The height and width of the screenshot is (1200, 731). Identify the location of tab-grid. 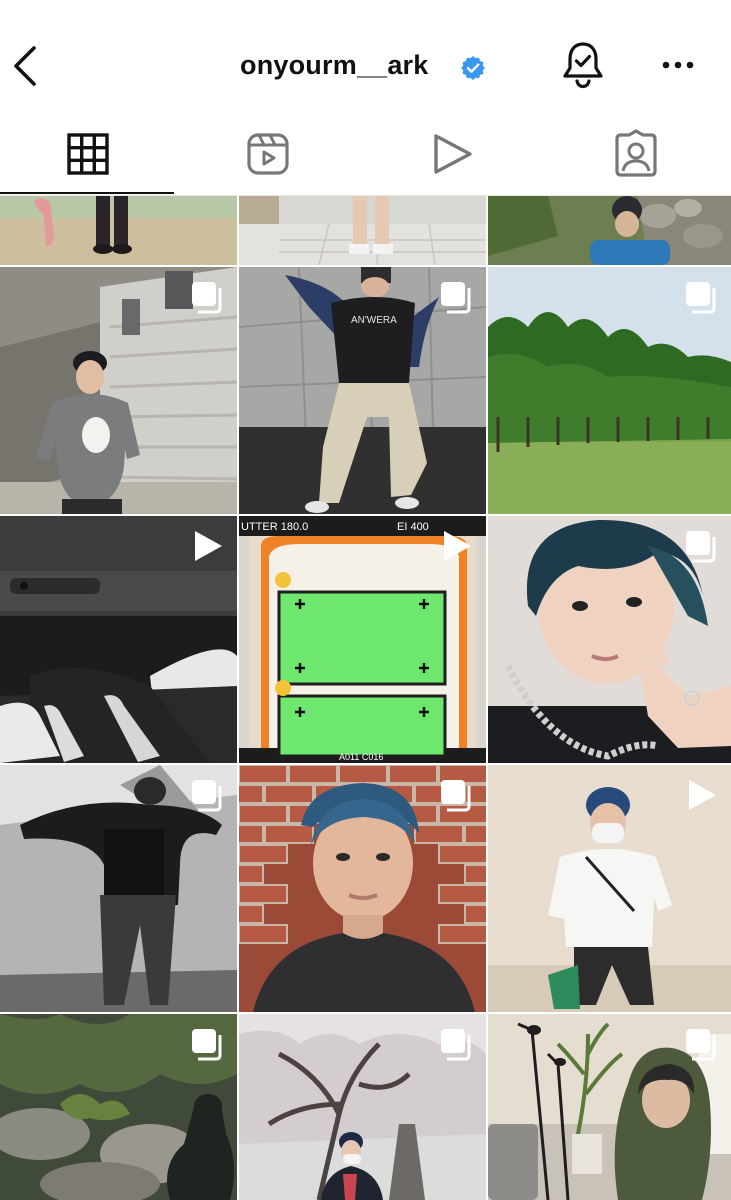
(88, 154).